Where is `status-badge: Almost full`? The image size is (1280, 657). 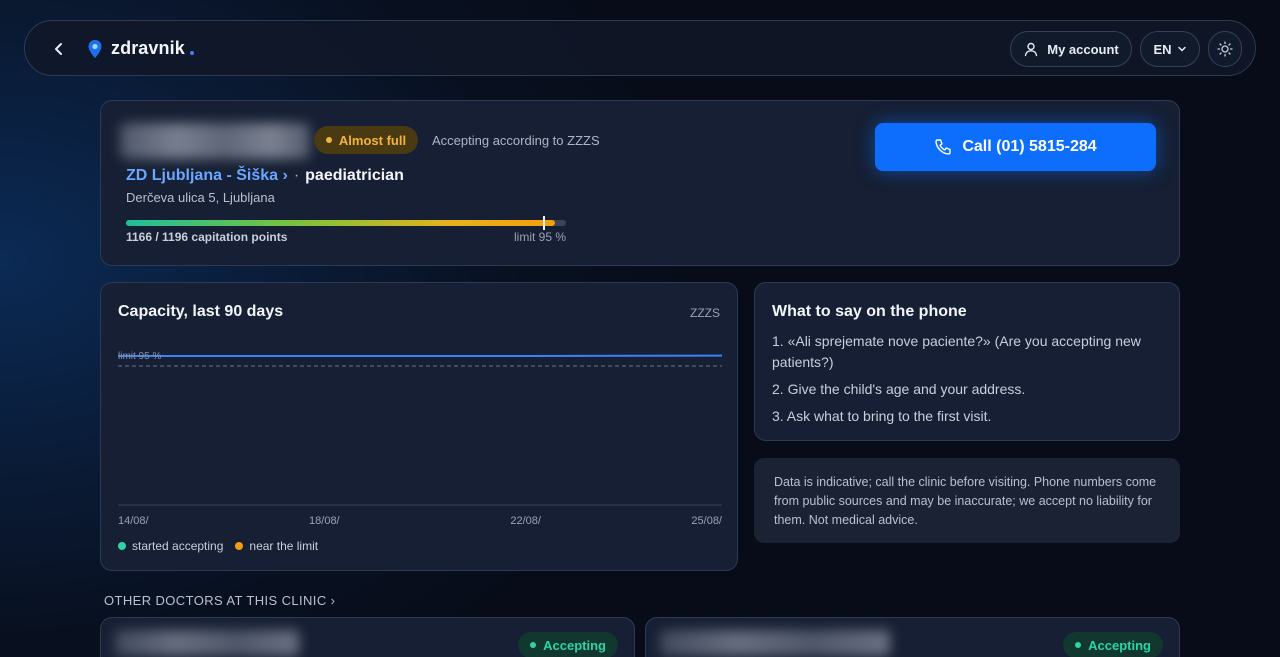 status-badge: Almost full is located at coordinates (366, 140).